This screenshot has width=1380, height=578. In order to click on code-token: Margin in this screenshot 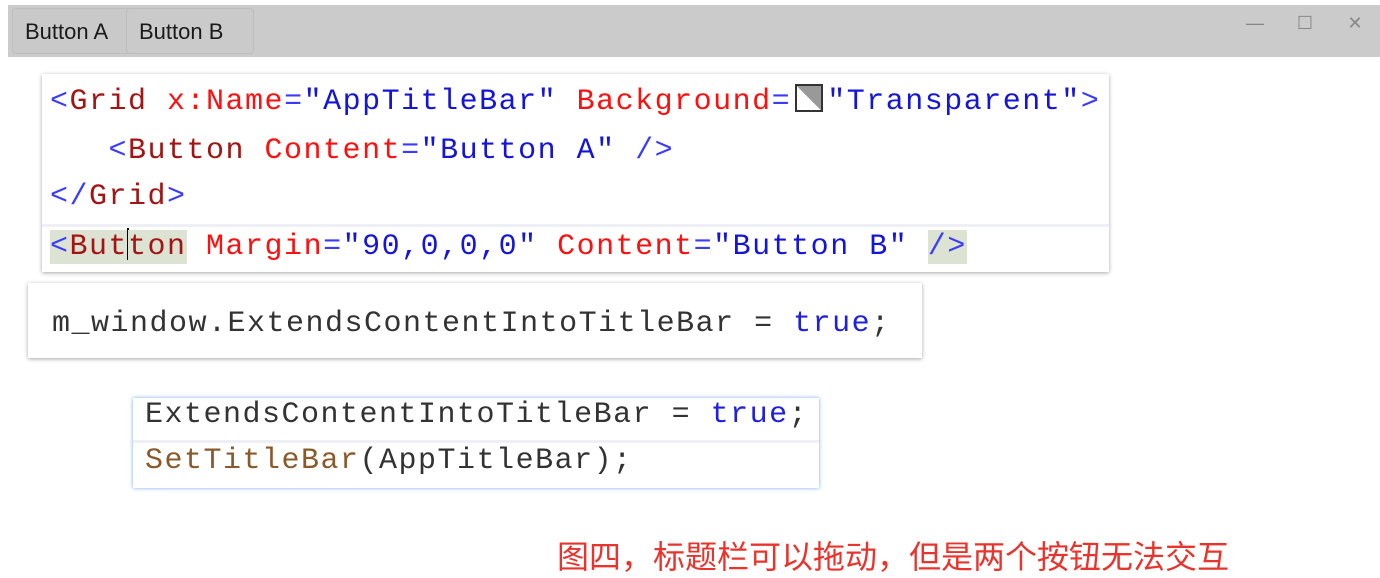, I will do `click(255, 247)`.